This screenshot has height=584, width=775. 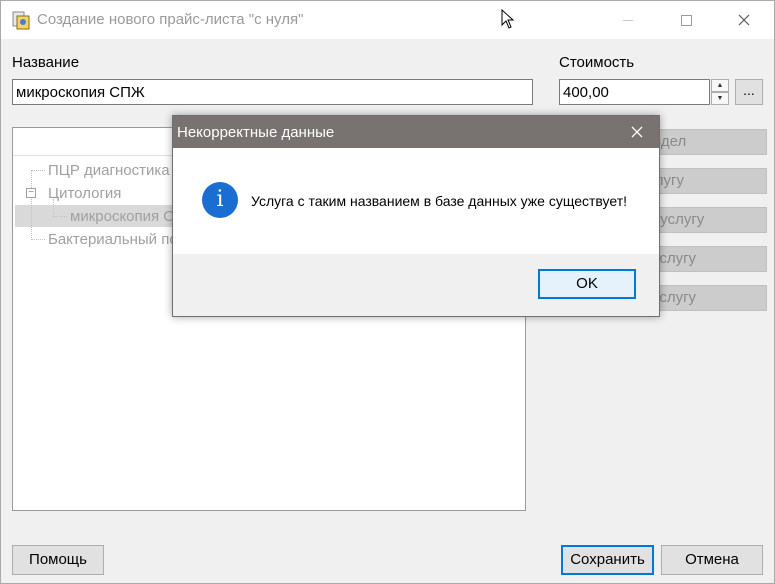 I want to click on name-label: Название, so click(x=46, y=62).